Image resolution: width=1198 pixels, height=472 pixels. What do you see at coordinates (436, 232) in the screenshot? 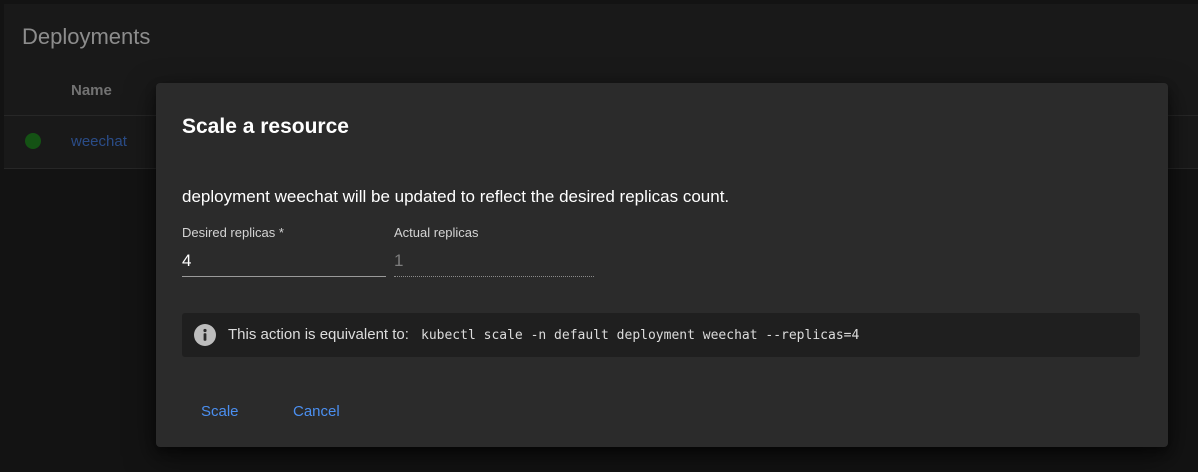
I see `actual-replicas-label: Actual replicas` at bounding box center [436, 232].